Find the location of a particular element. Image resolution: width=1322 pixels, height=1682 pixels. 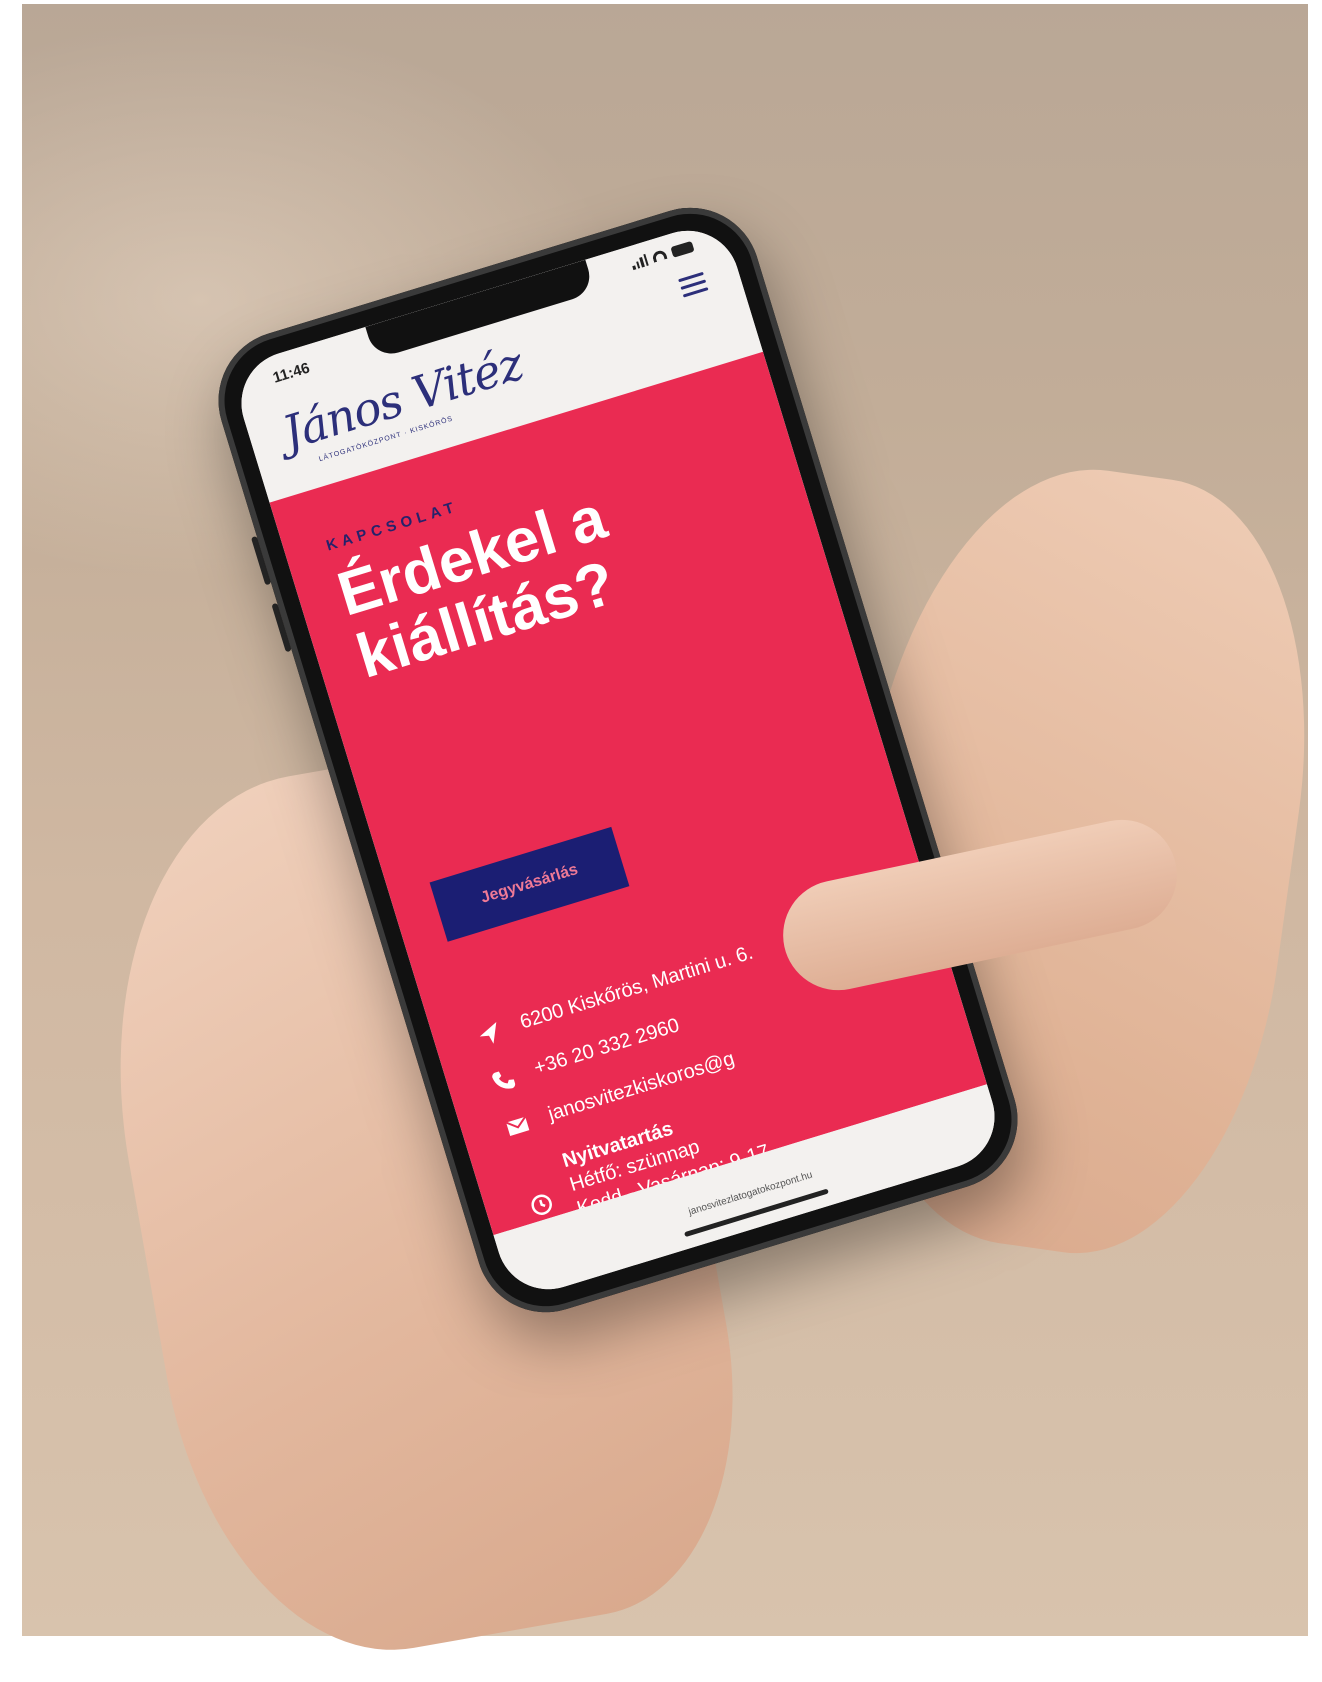

image-border-left is located at coordinates (11, 818).